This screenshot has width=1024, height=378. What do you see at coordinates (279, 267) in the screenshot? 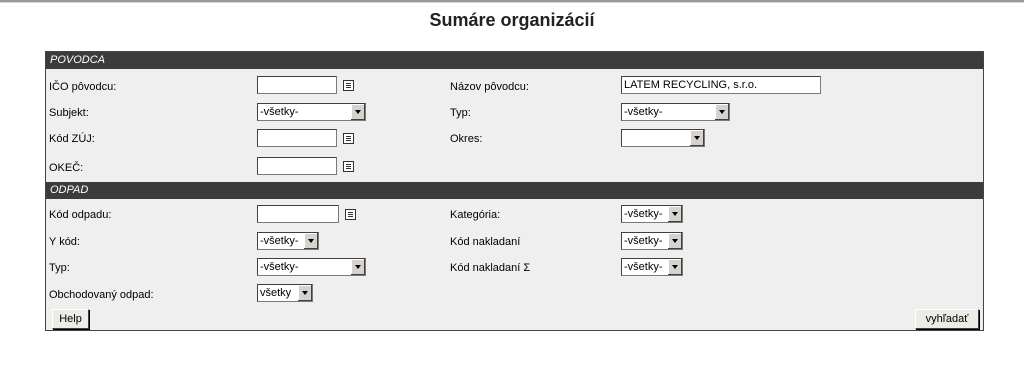
I see `odpad-typ-select-value: -všetky-` at bounding box center [279, 267].